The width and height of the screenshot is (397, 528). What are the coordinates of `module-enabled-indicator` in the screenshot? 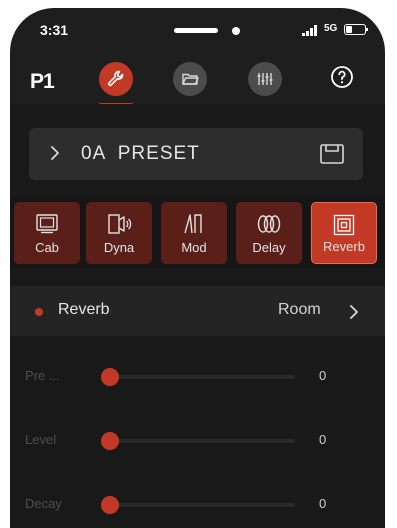 It's located at (39, 312).